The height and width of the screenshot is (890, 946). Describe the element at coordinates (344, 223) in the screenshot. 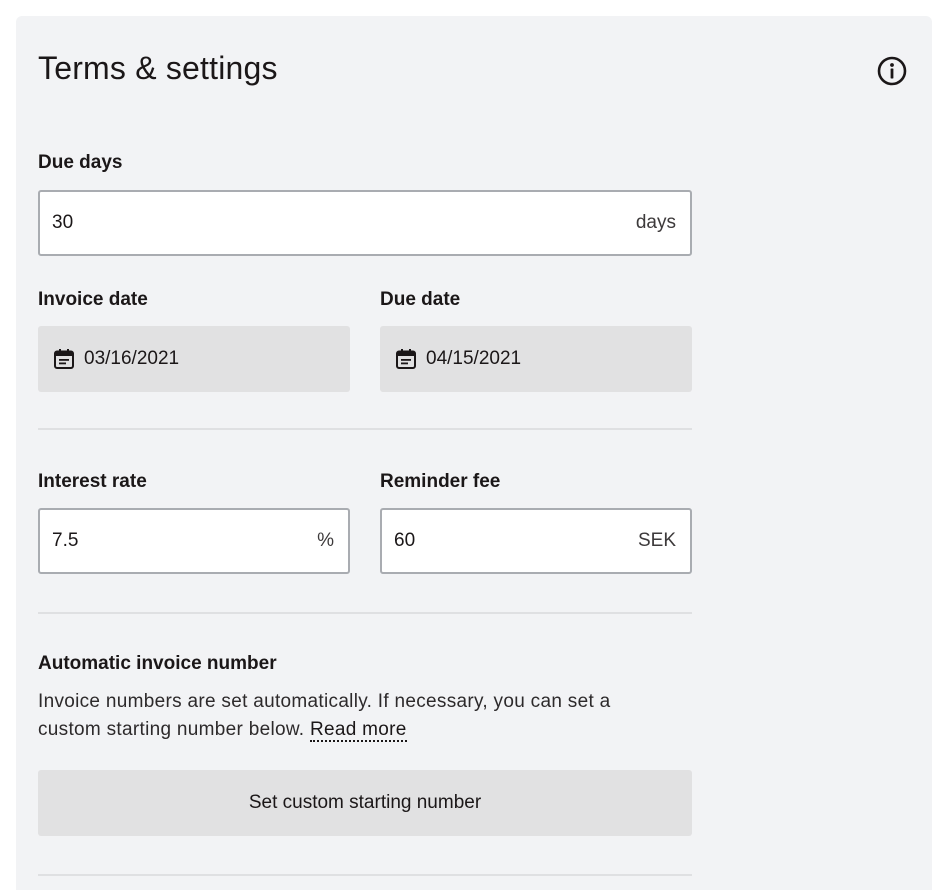

I see `due-days-input` at that location.